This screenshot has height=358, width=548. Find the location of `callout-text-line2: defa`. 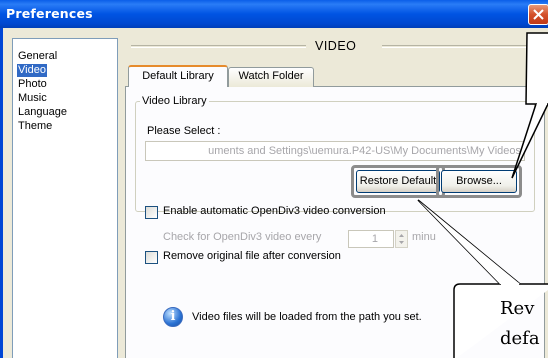

callout-text-line2: defa is located at coordinates (520, 338).